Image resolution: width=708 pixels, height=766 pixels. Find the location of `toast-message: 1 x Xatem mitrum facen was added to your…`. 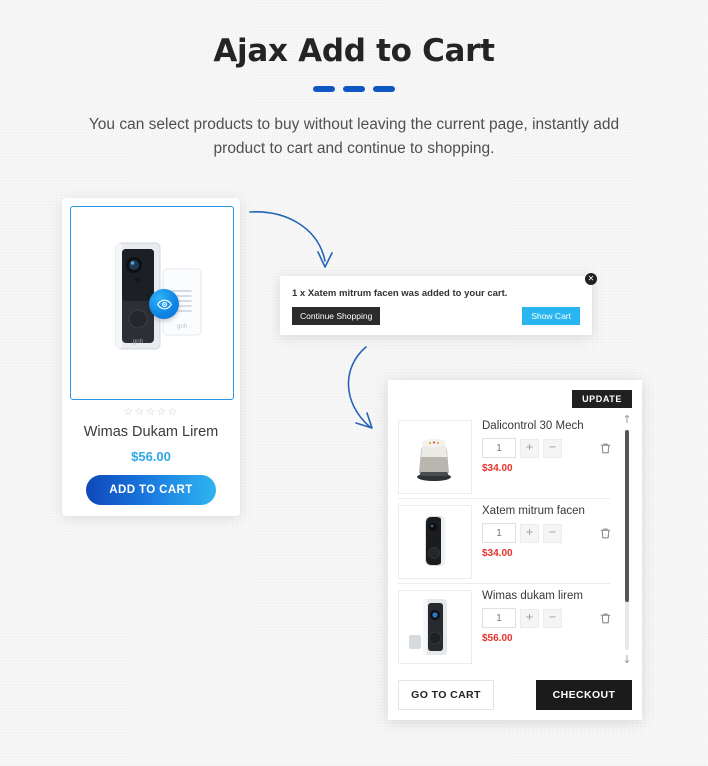

toast-message: 1 x Xatem mitrum facen was added to your… is located at coordinates (400, 293).